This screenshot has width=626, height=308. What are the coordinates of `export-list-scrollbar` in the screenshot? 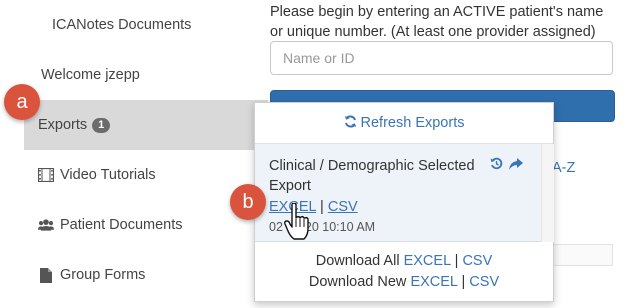 It's located at (547, 193).